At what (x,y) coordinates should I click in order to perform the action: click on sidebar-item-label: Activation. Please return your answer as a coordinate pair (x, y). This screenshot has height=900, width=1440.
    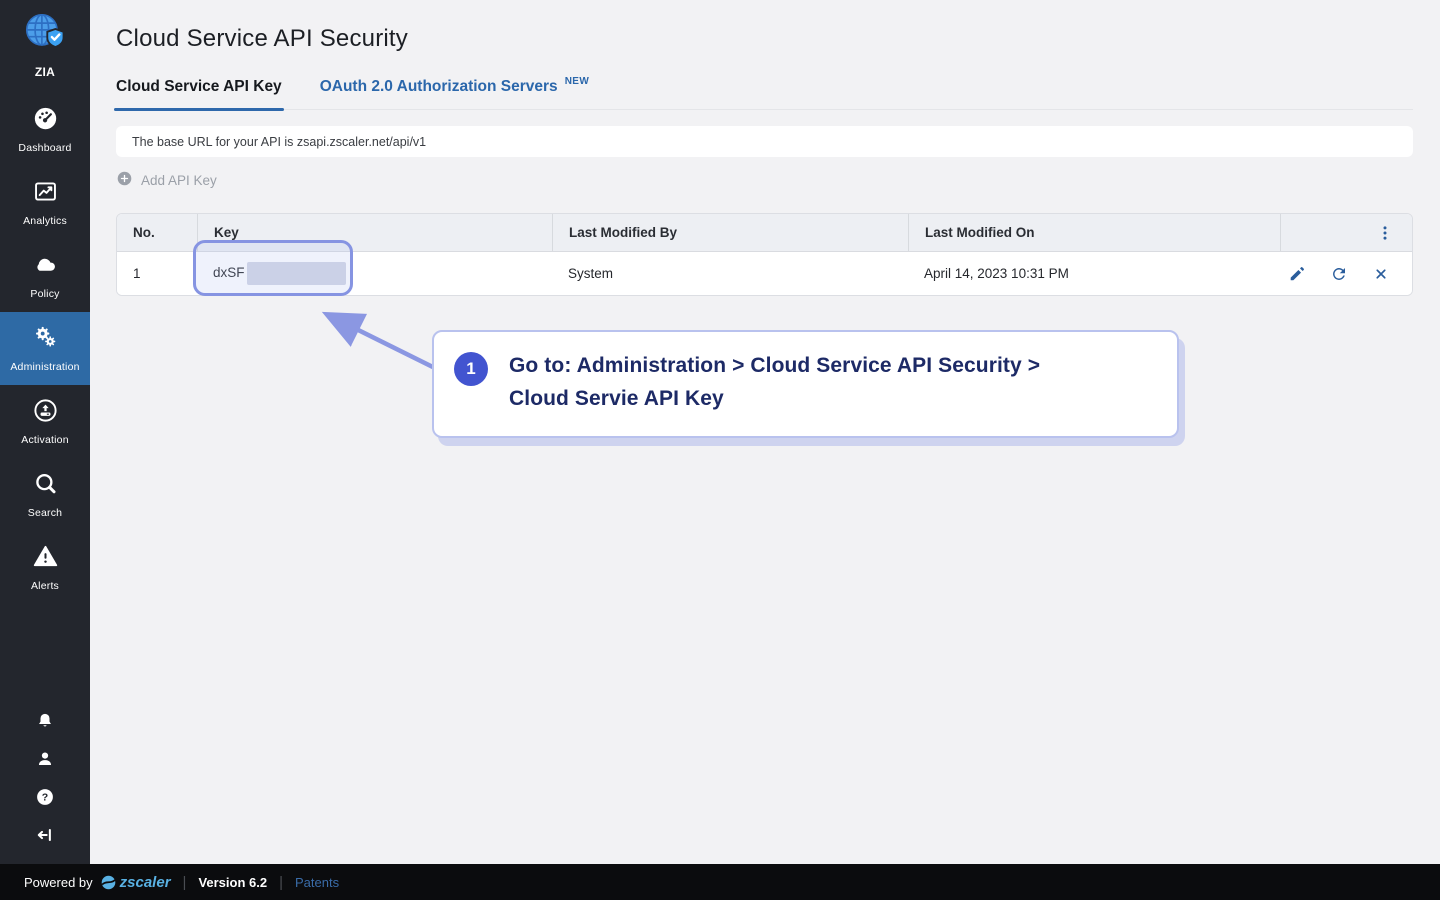
    Looking at the image, I should click on (45, 440).